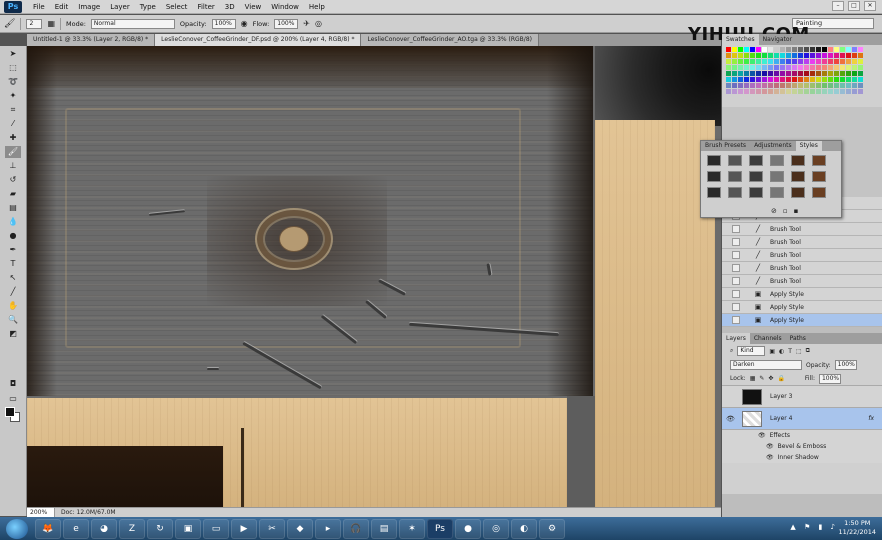  Describe the element at coordinates (160, 528) in the screenshot. I see `sync-app-icon: ↻` at that location.